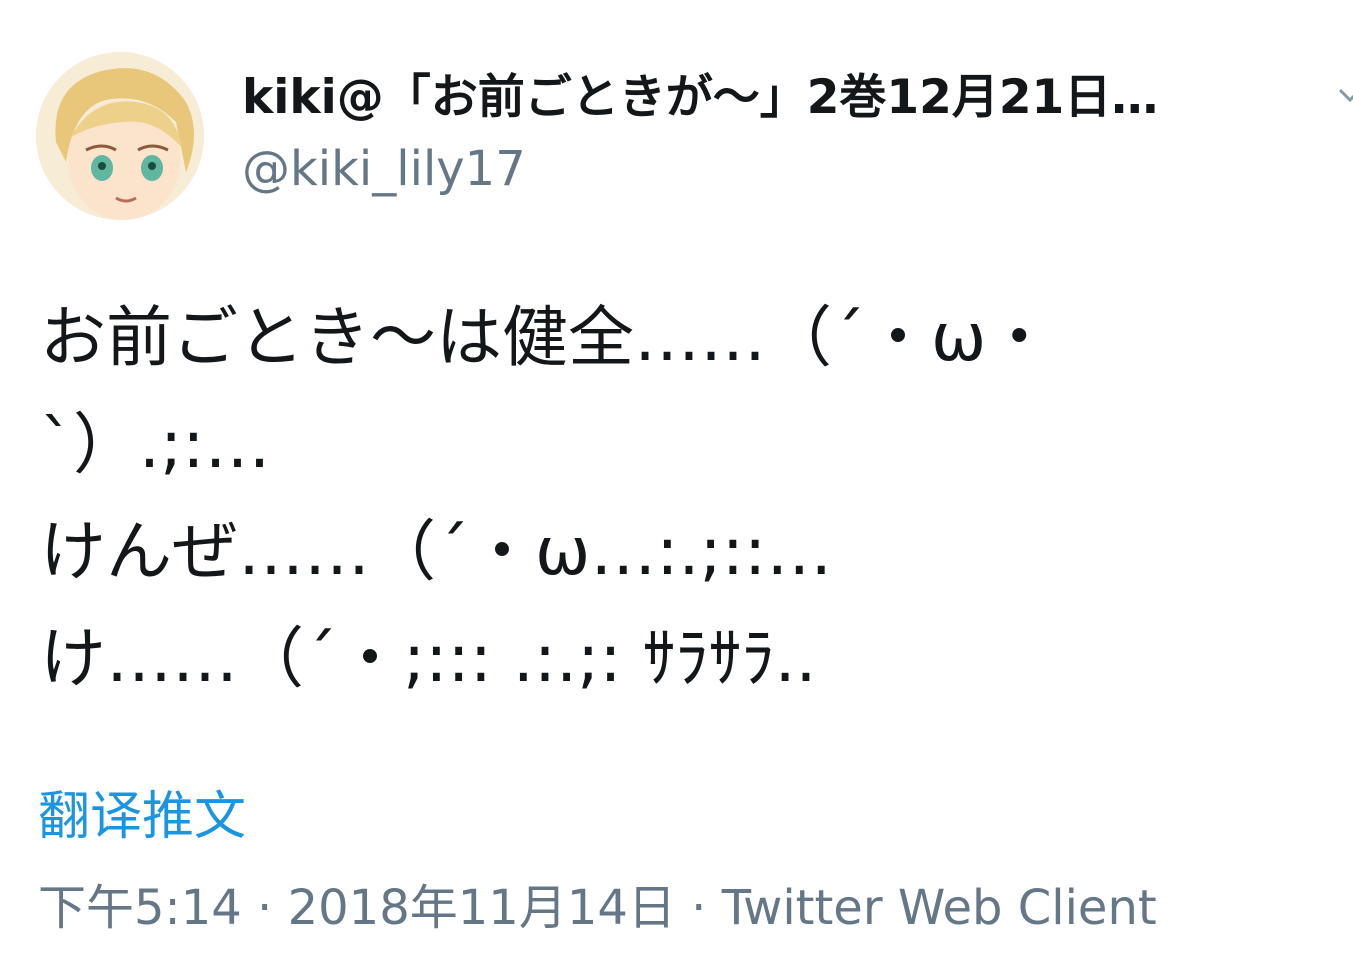 This screenshot has height=966, width=1353. I want to click on chevron-down-icon, so click(1344, 97).